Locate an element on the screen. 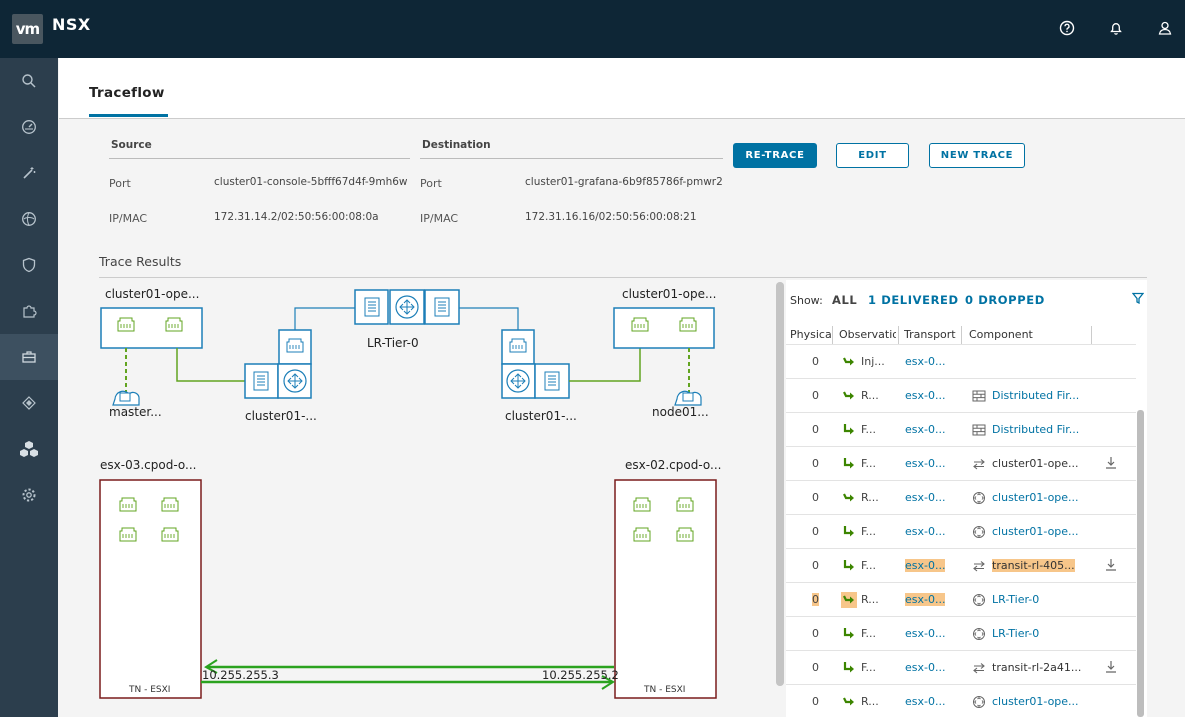  sidebar-item-workloads is located at coordinates (29, 449).